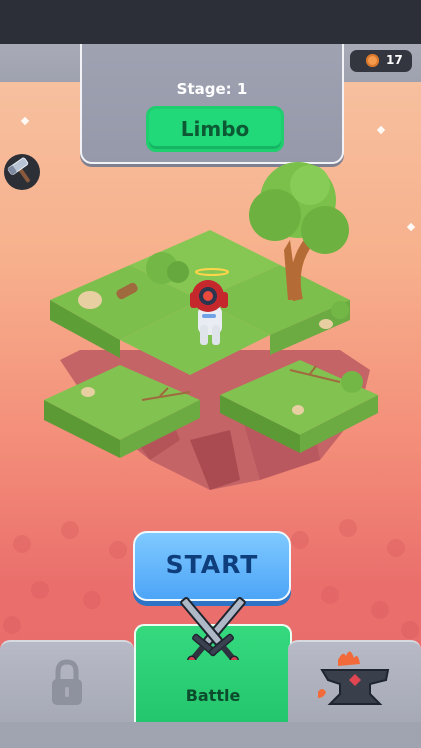  What do you see at coordinates (212, 104) in the screenshot?
I see `stage-card: Stage: 1 Limbo` at bounding box center [212, 104].